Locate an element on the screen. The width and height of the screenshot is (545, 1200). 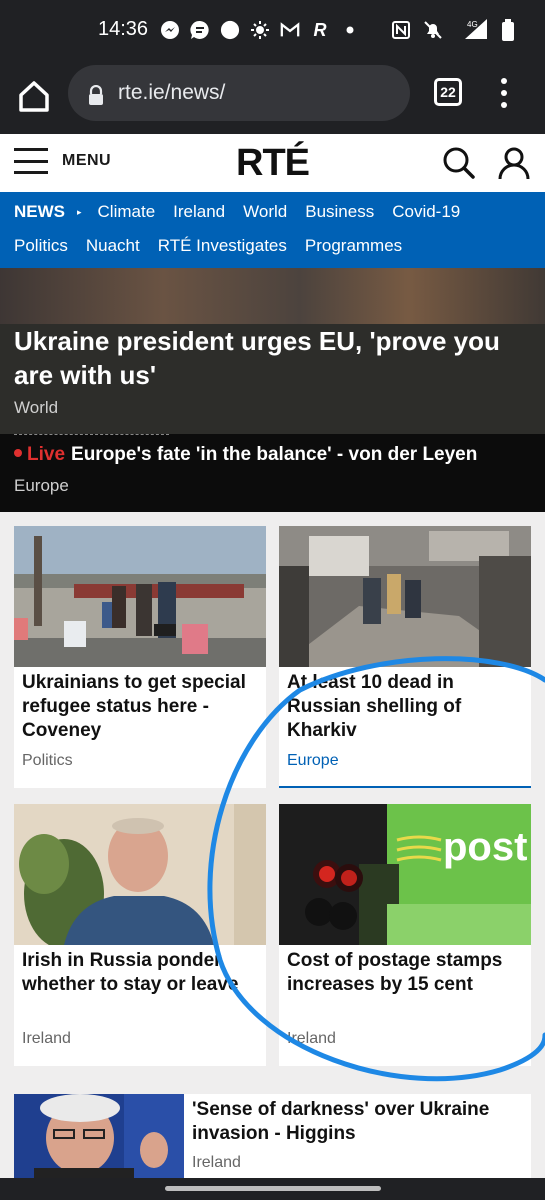
story-image-refugees is located at coordinates (140, 596).